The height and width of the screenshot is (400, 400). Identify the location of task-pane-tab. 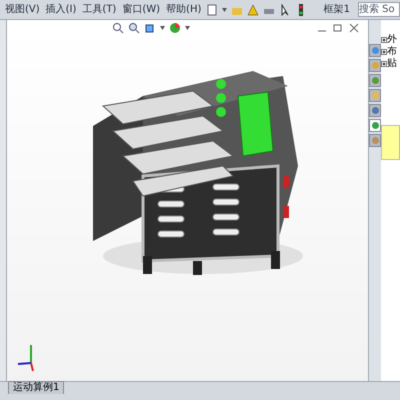
(375, 125).